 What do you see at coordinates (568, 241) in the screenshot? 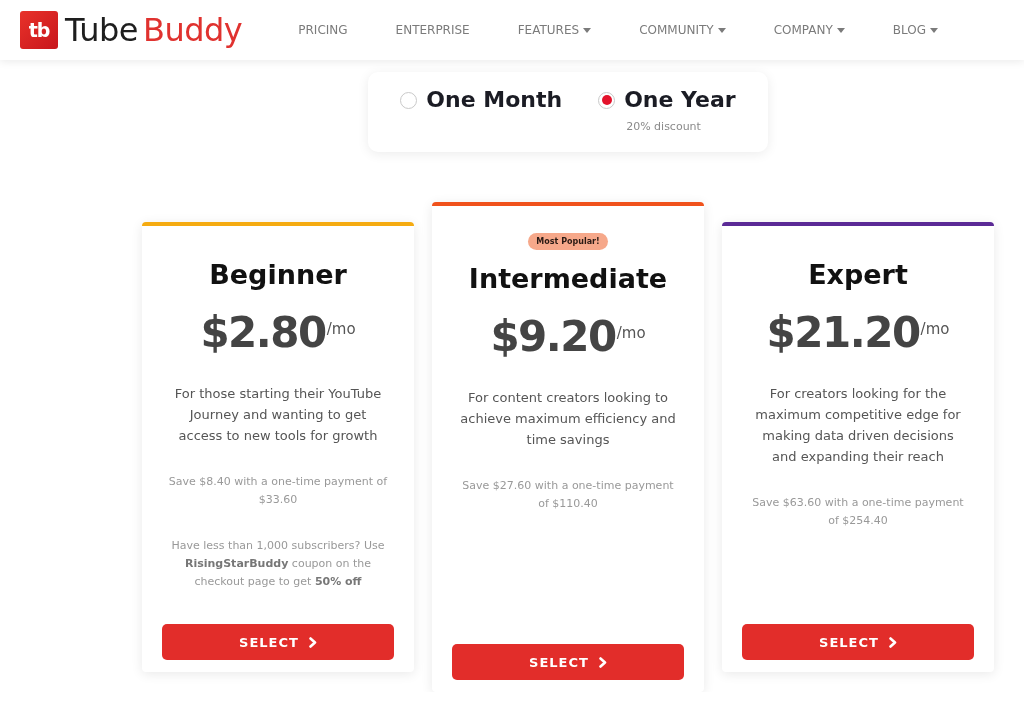
I see `popular-badge: Most Popular!` at bounding box center [568, 241].